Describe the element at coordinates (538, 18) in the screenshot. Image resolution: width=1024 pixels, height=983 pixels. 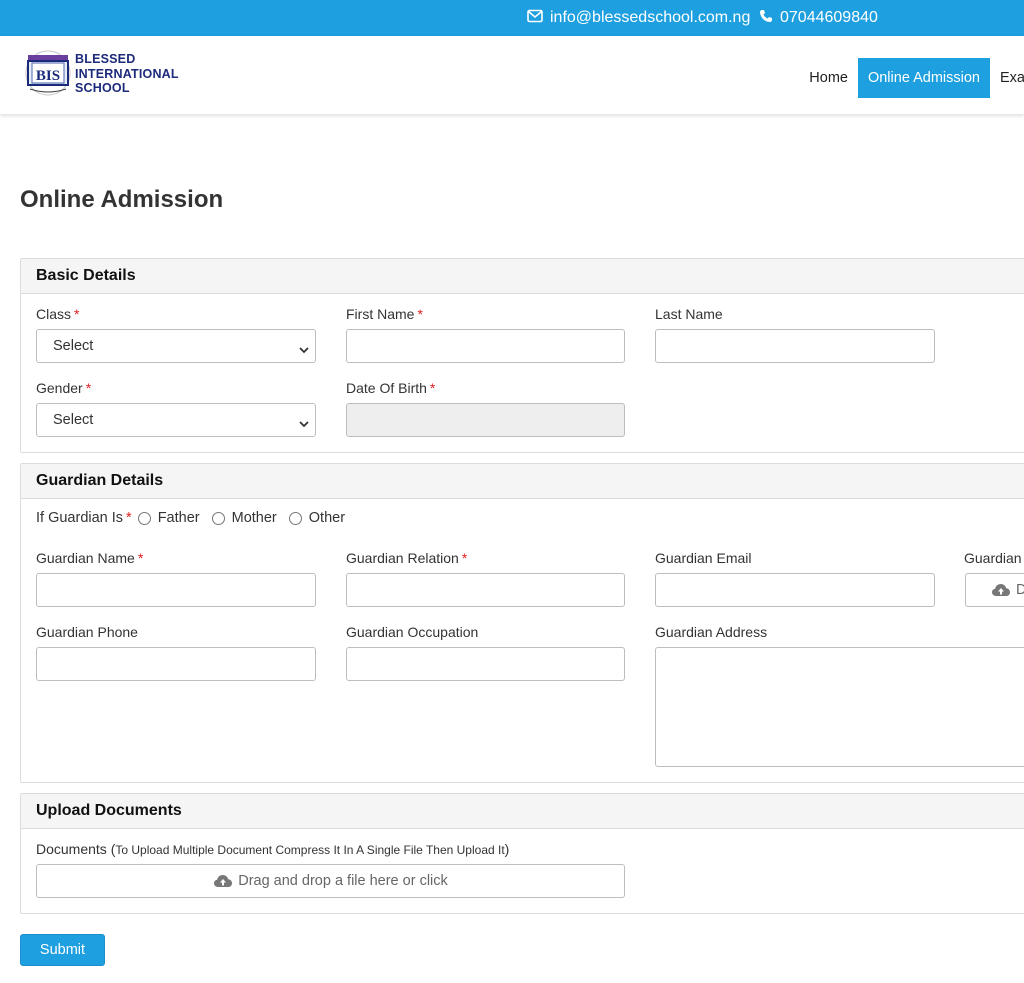
I see `envelope-icon` at that location.